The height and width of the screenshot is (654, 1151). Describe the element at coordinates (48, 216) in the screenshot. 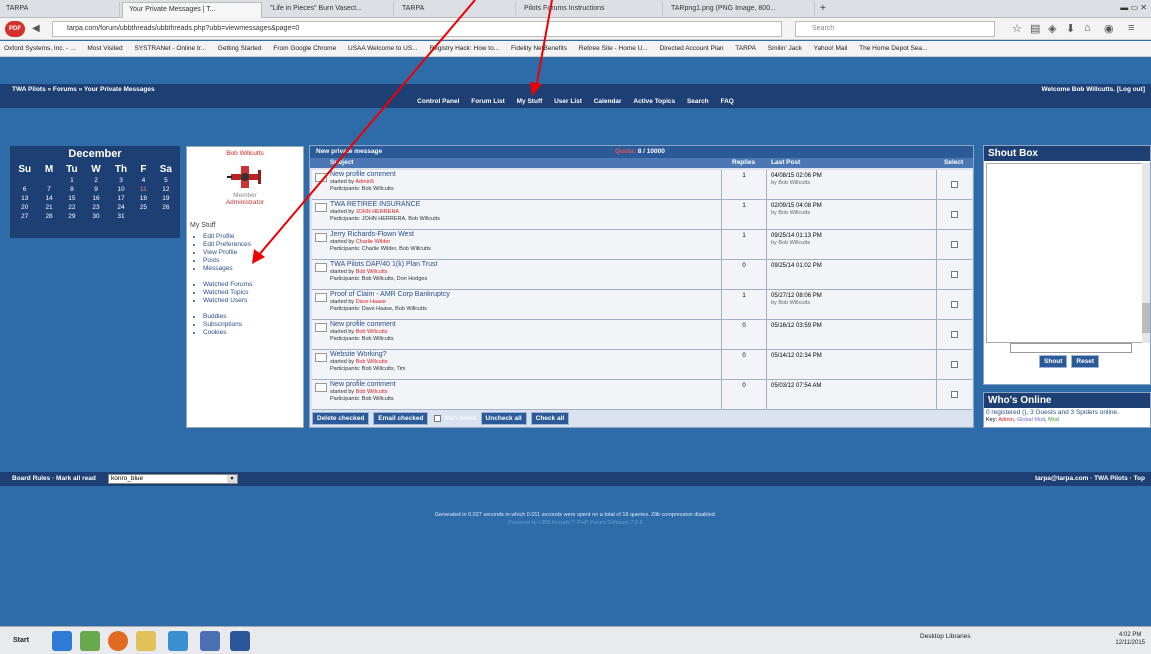

I see `calendar-day: 28` at that location.